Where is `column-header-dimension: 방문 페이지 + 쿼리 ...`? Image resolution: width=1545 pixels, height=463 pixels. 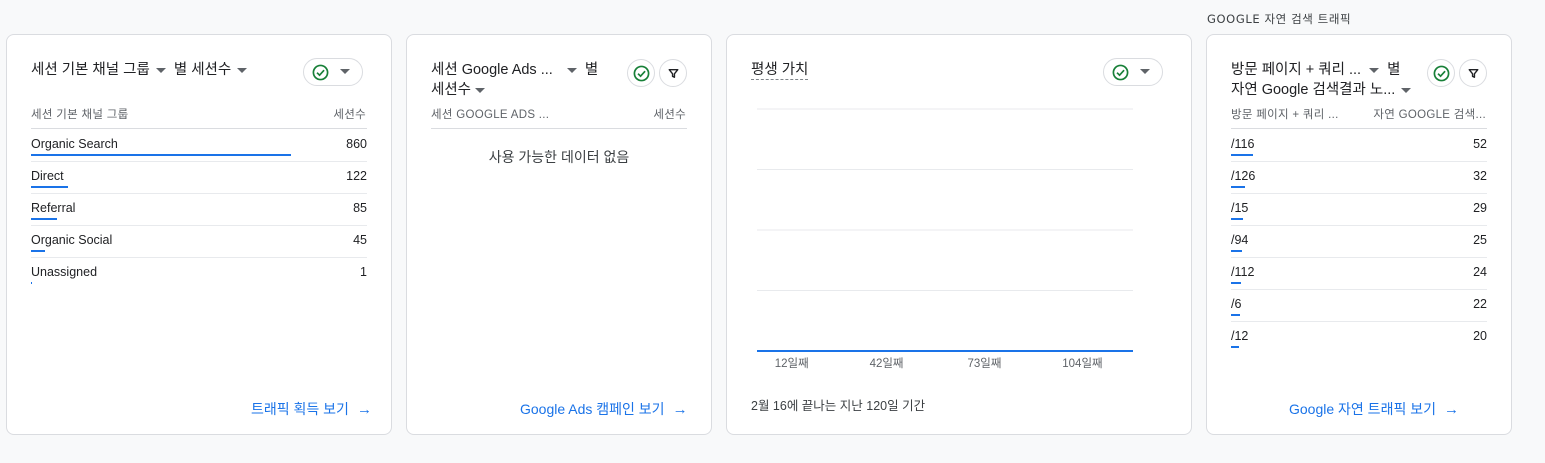 column-header-dimension: 방문 페이지 + 쿼리 ... is located at coordinates (1285, 114).